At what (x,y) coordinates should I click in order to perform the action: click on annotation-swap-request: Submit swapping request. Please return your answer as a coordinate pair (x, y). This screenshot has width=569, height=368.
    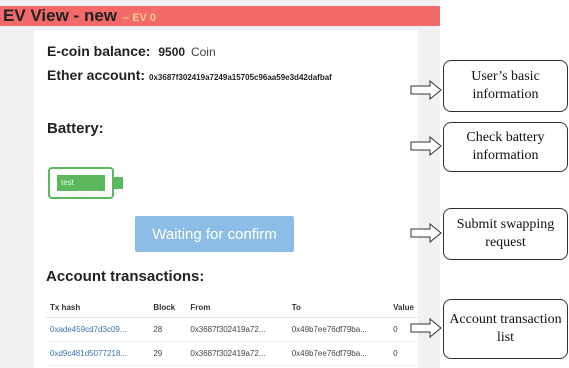
    Looking at the image, I should click on (505, 234).